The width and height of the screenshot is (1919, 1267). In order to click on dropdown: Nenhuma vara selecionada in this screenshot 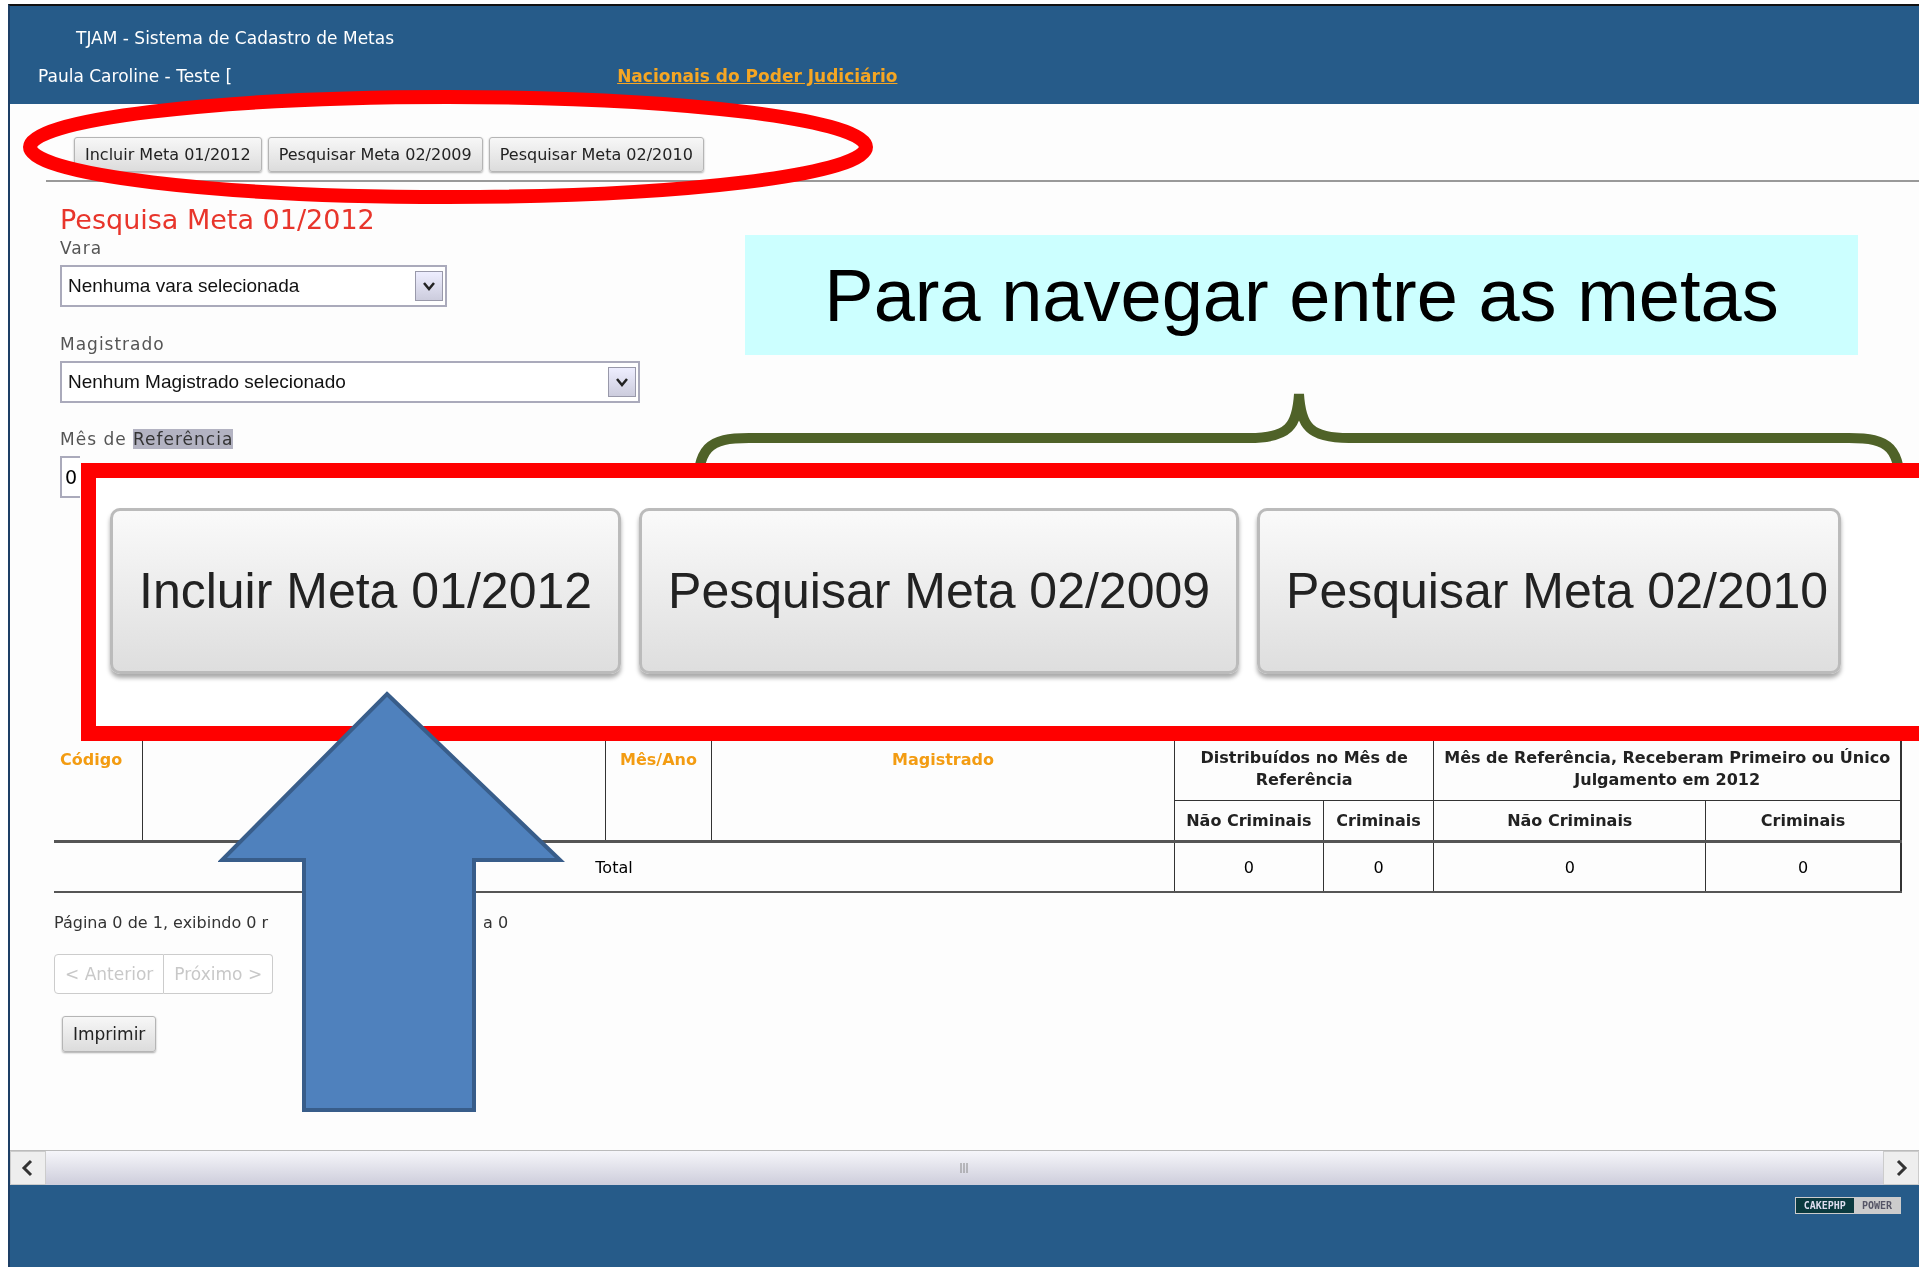, I will do `click(253, 286)`.